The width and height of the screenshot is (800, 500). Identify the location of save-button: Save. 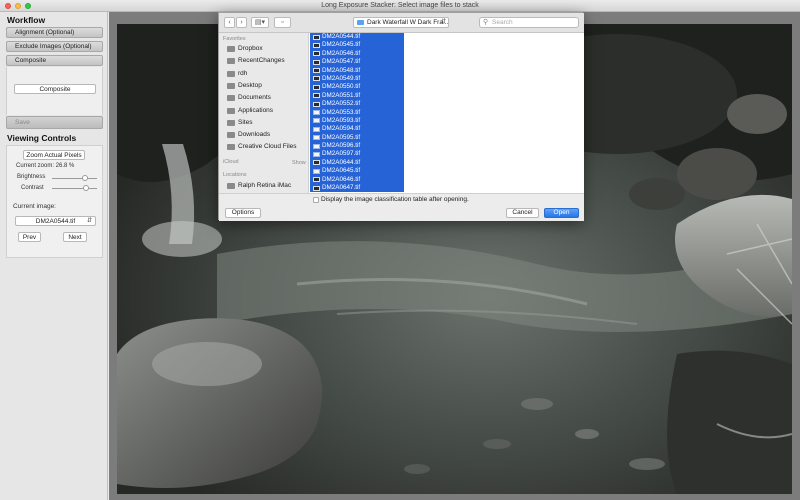
(54, 122).